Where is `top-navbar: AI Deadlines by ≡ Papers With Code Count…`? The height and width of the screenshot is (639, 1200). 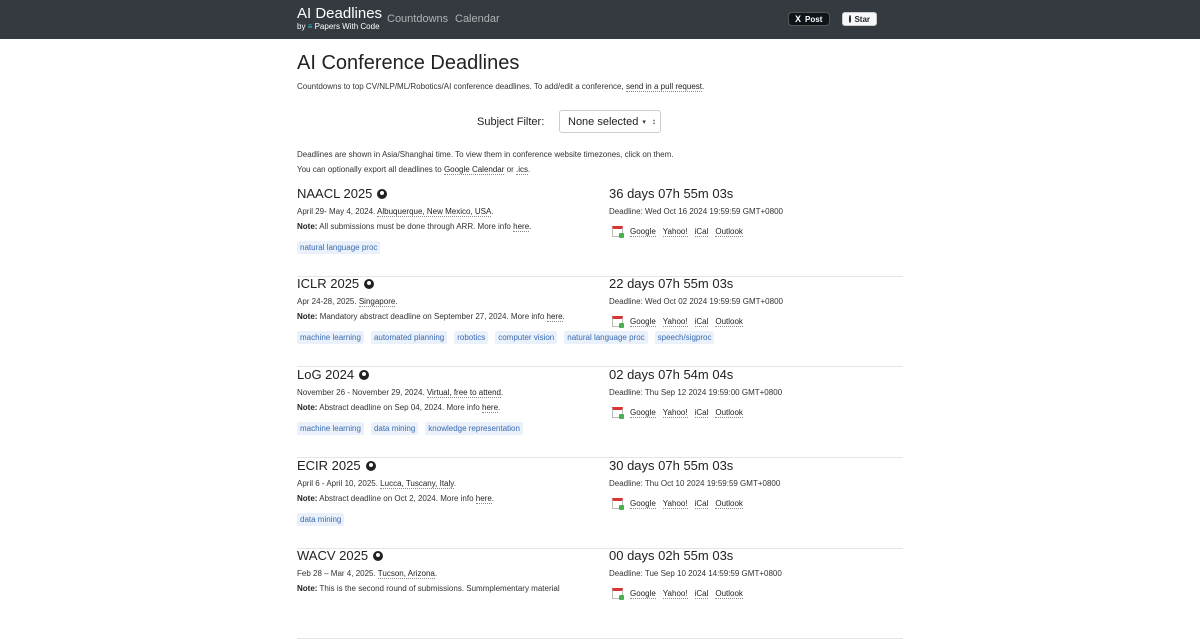 top-navbar: AI Deadlines by ≡ Papers With Code Count… is located at coordinates (600, 19).